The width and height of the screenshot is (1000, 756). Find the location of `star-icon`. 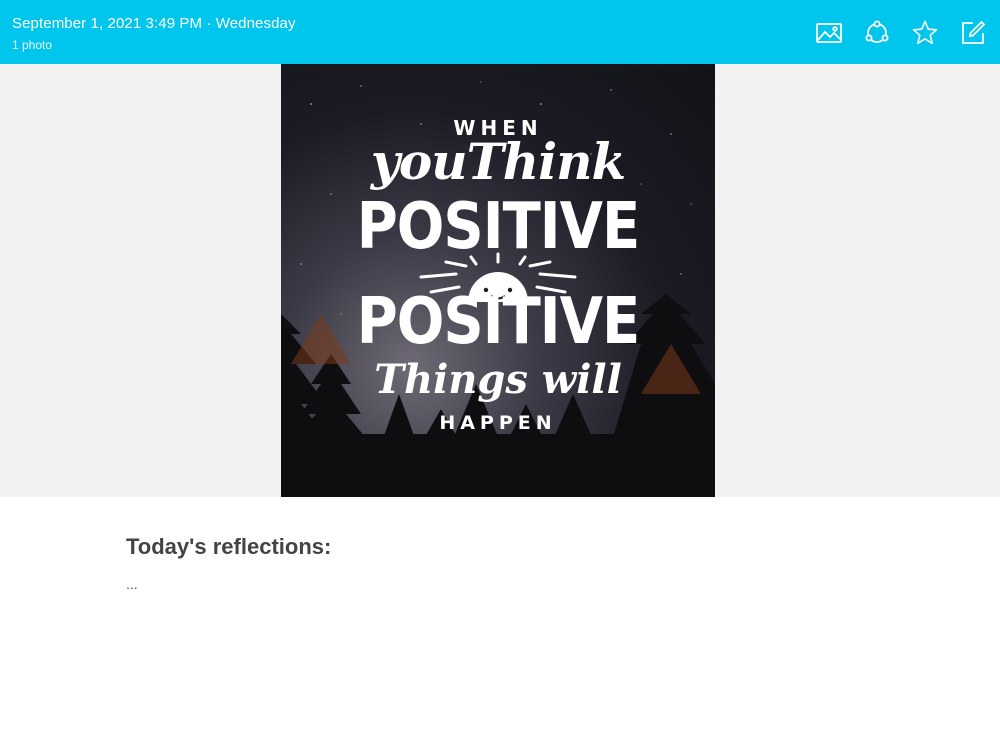

star-icon is located at coordinates (925, 32).